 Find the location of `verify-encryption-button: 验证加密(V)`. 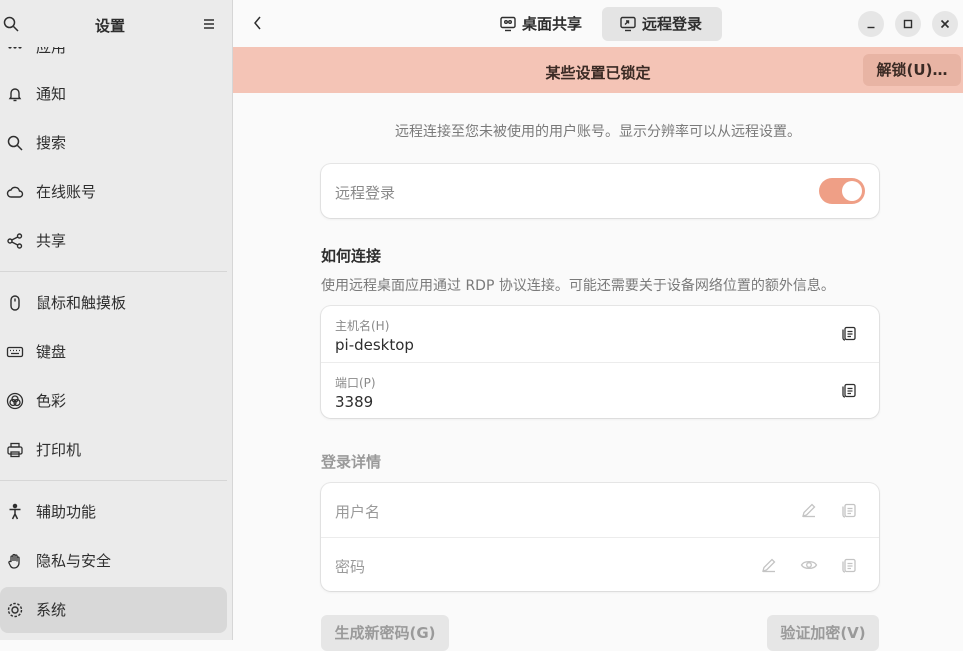

verify-encryption-button: 验证加密(V) is located at coordinates (823, 633).